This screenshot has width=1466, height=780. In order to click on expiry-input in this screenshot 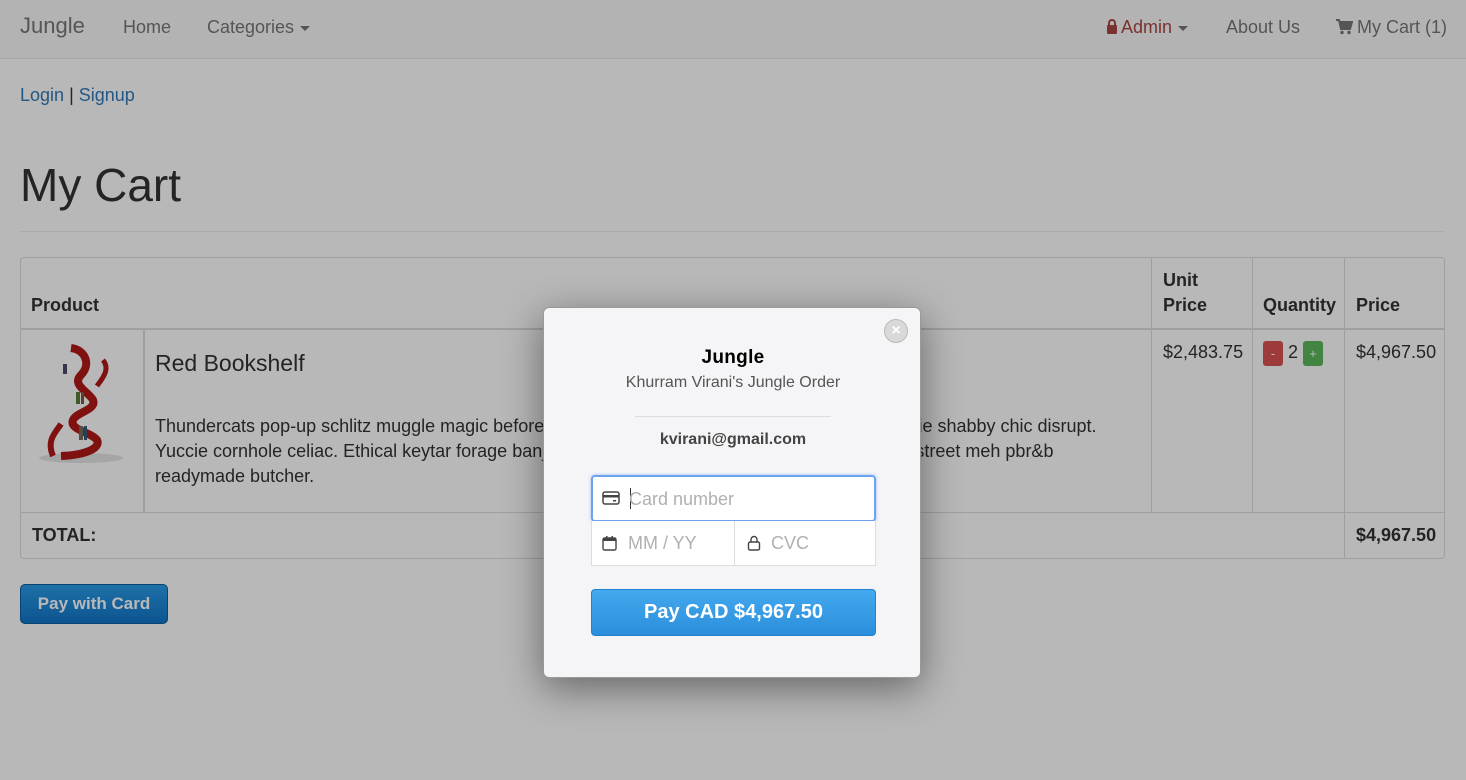, I will do `click(678, 543)`.